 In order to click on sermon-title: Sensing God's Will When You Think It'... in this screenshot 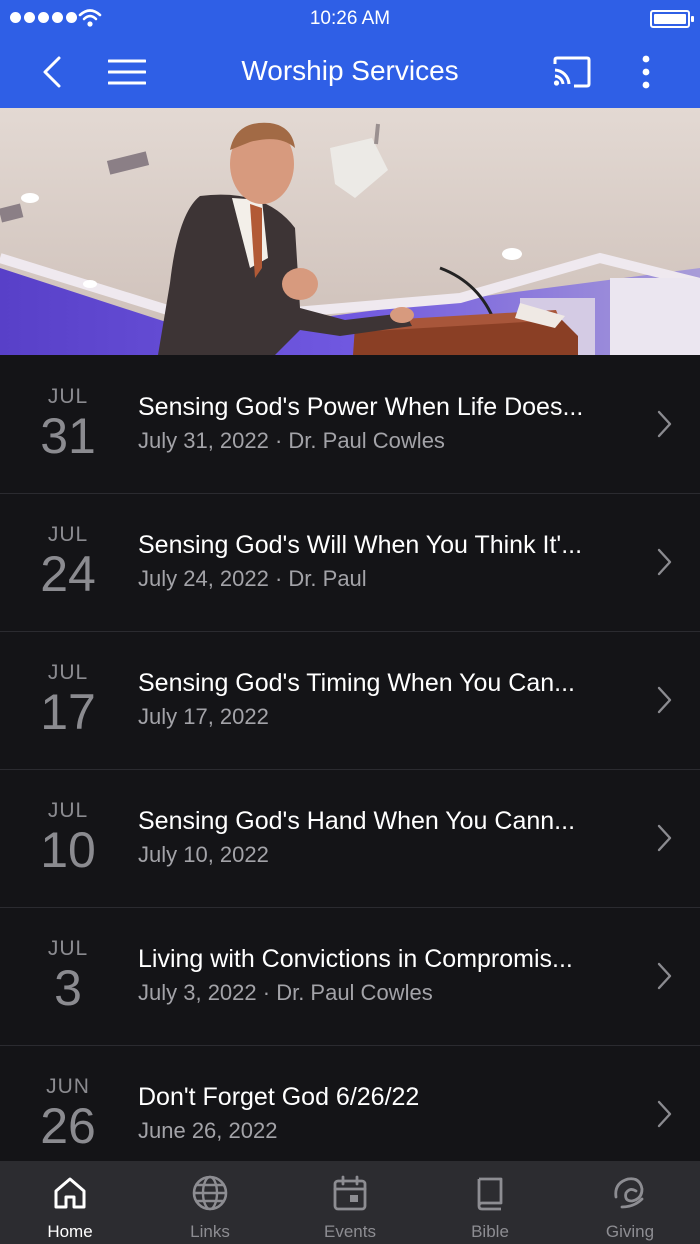, I will do `click(360, 545)`.